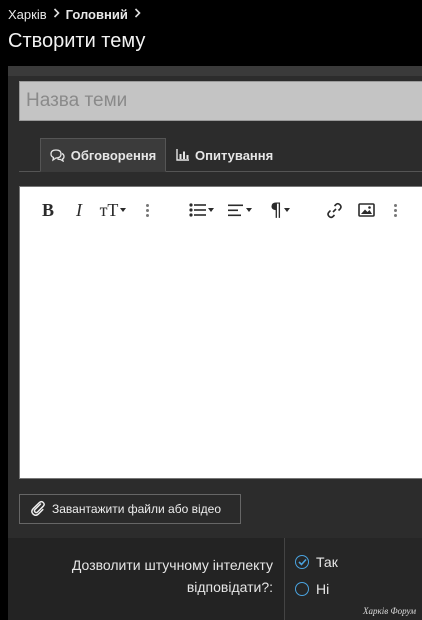 Image resolution: width=422 pixels, height=620 pixels. Describe the element at coordinates (57, 155) in the screenshot. I see `chat-bubbles-icon` at that location.